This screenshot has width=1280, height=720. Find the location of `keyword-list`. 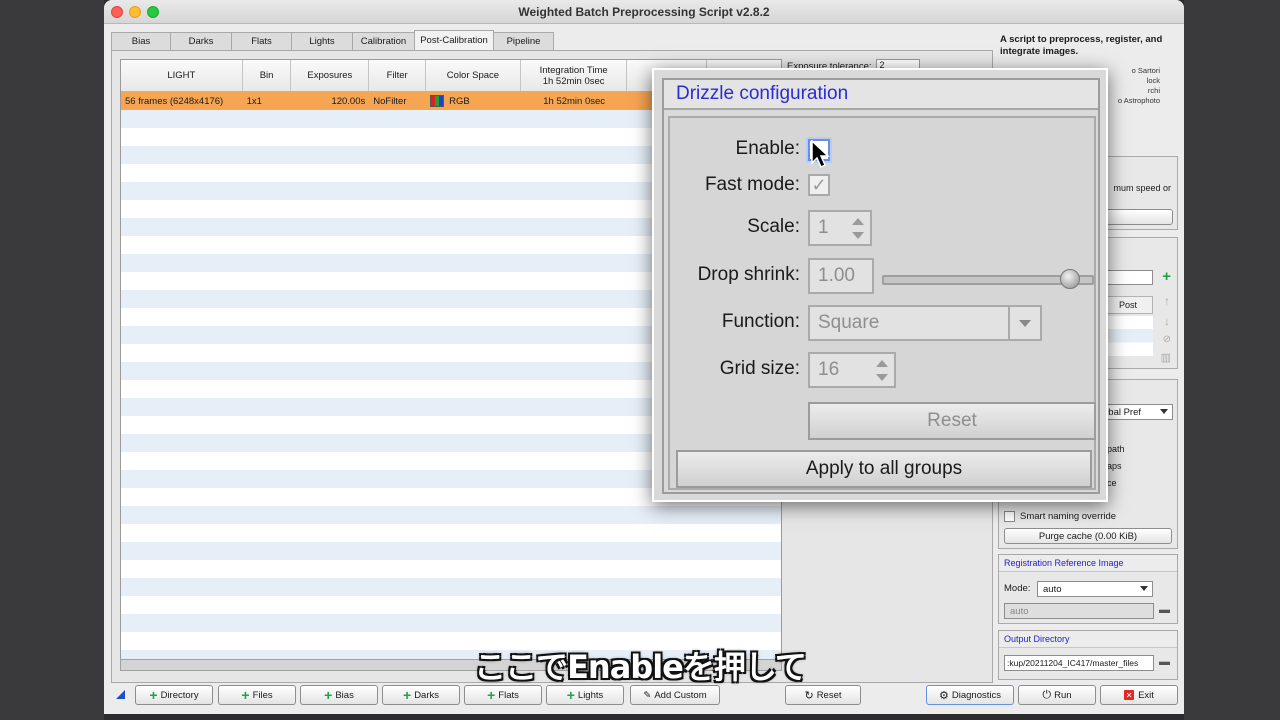

keyword-list is located at coordinates (1128, 336).